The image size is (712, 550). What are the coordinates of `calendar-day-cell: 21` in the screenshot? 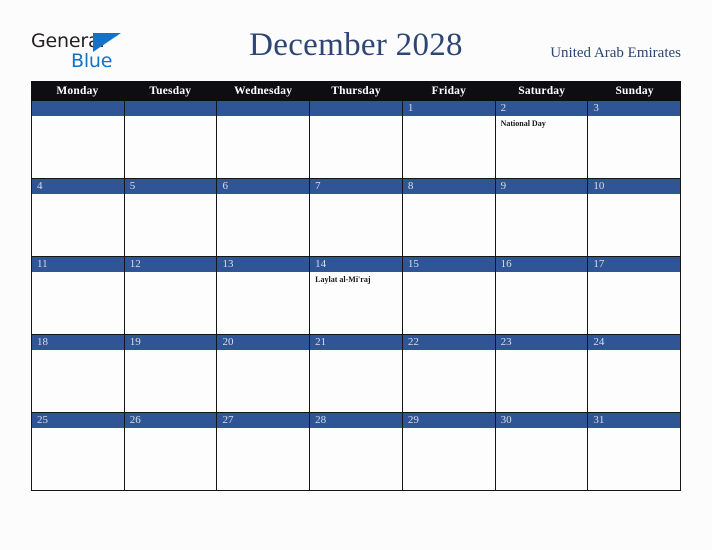 It's located at (356, 373).